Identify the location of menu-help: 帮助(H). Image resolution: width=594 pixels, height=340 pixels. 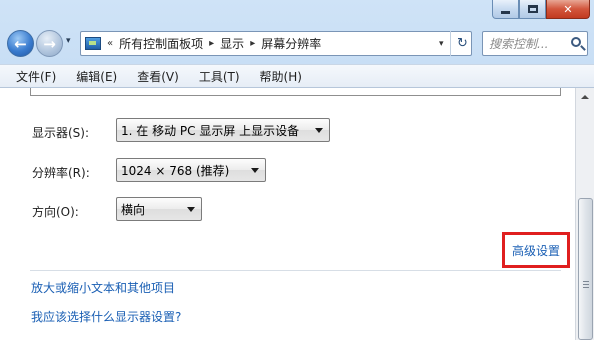
(279, 76).